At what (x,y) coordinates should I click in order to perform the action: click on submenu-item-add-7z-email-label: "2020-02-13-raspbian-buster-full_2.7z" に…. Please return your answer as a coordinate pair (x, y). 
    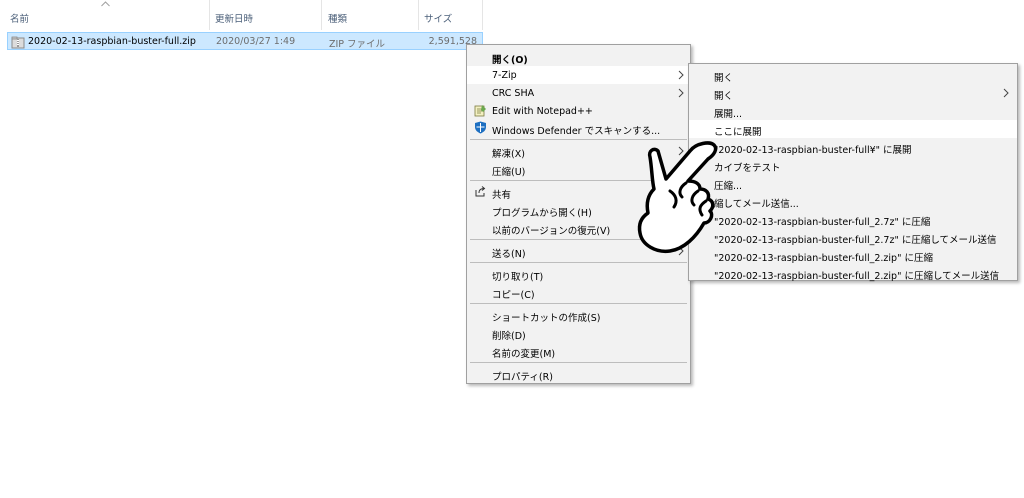
    Looking at the image, I should click on (855, 240).